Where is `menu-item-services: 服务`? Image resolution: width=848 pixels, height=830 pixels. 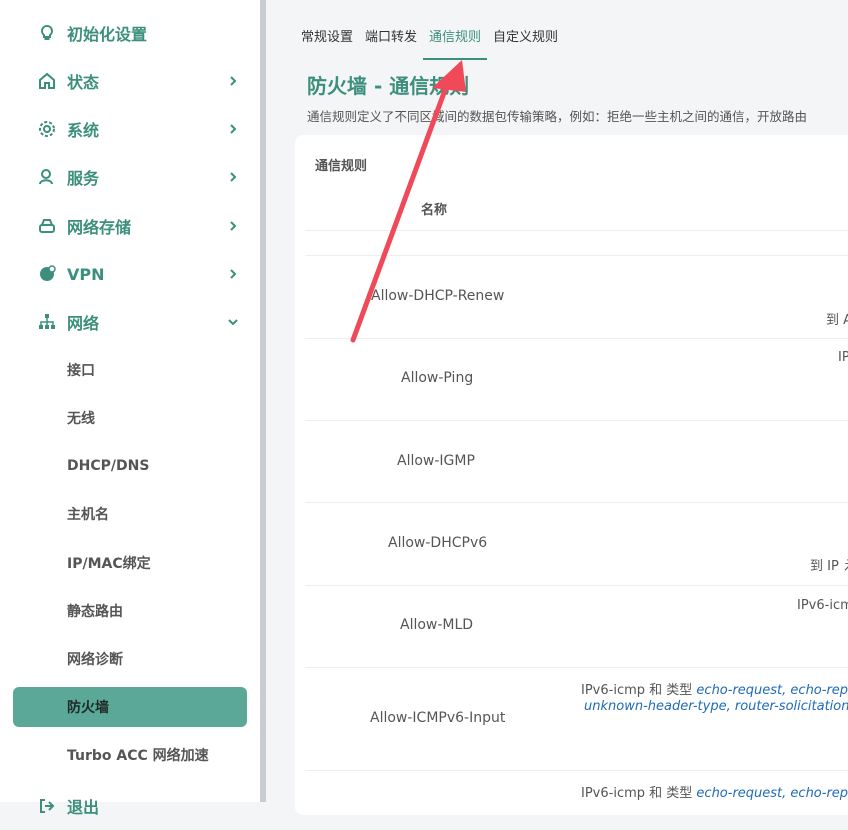 menu-item-services: 服务 is located at coordinates (130, 177).